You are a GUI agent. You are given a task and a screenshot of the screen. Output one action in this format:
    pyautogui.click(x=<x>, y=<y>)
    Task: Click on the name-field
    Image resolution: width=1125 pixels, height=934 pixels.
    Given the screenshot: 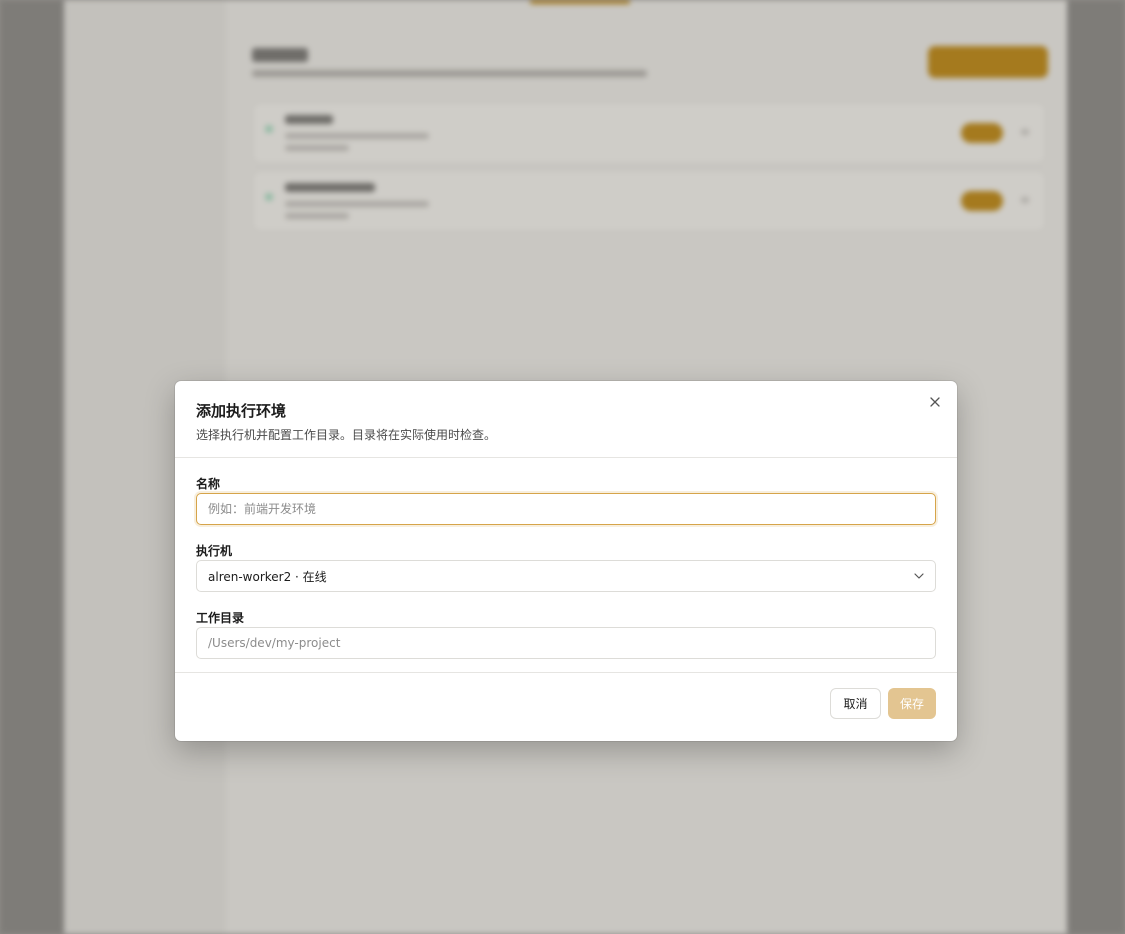 What is the action you would take?
    pyautogui.click(x=566, y=509)
    